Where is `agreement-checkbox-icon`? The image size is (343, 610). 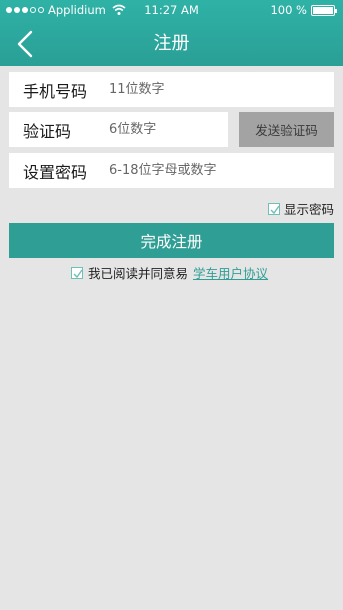
agreement-checkbox-icon is located at coordinates (77, 272).